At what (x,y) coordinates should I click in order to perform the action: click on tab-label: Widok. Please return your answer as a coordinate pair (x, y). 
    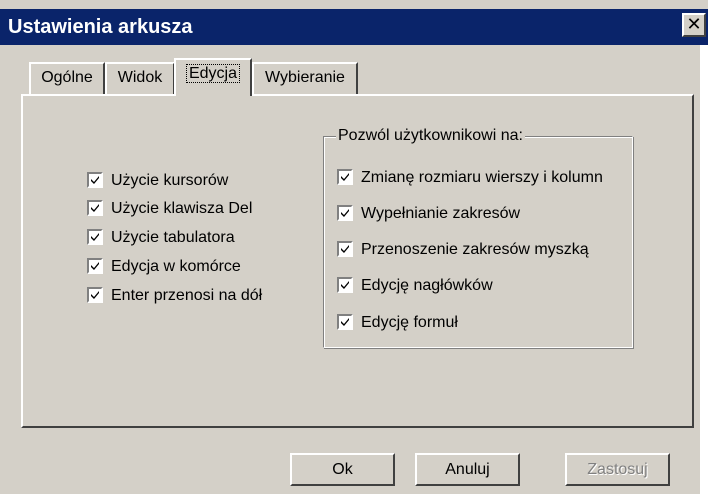
    Looking at the image, I should click on (140, 77).